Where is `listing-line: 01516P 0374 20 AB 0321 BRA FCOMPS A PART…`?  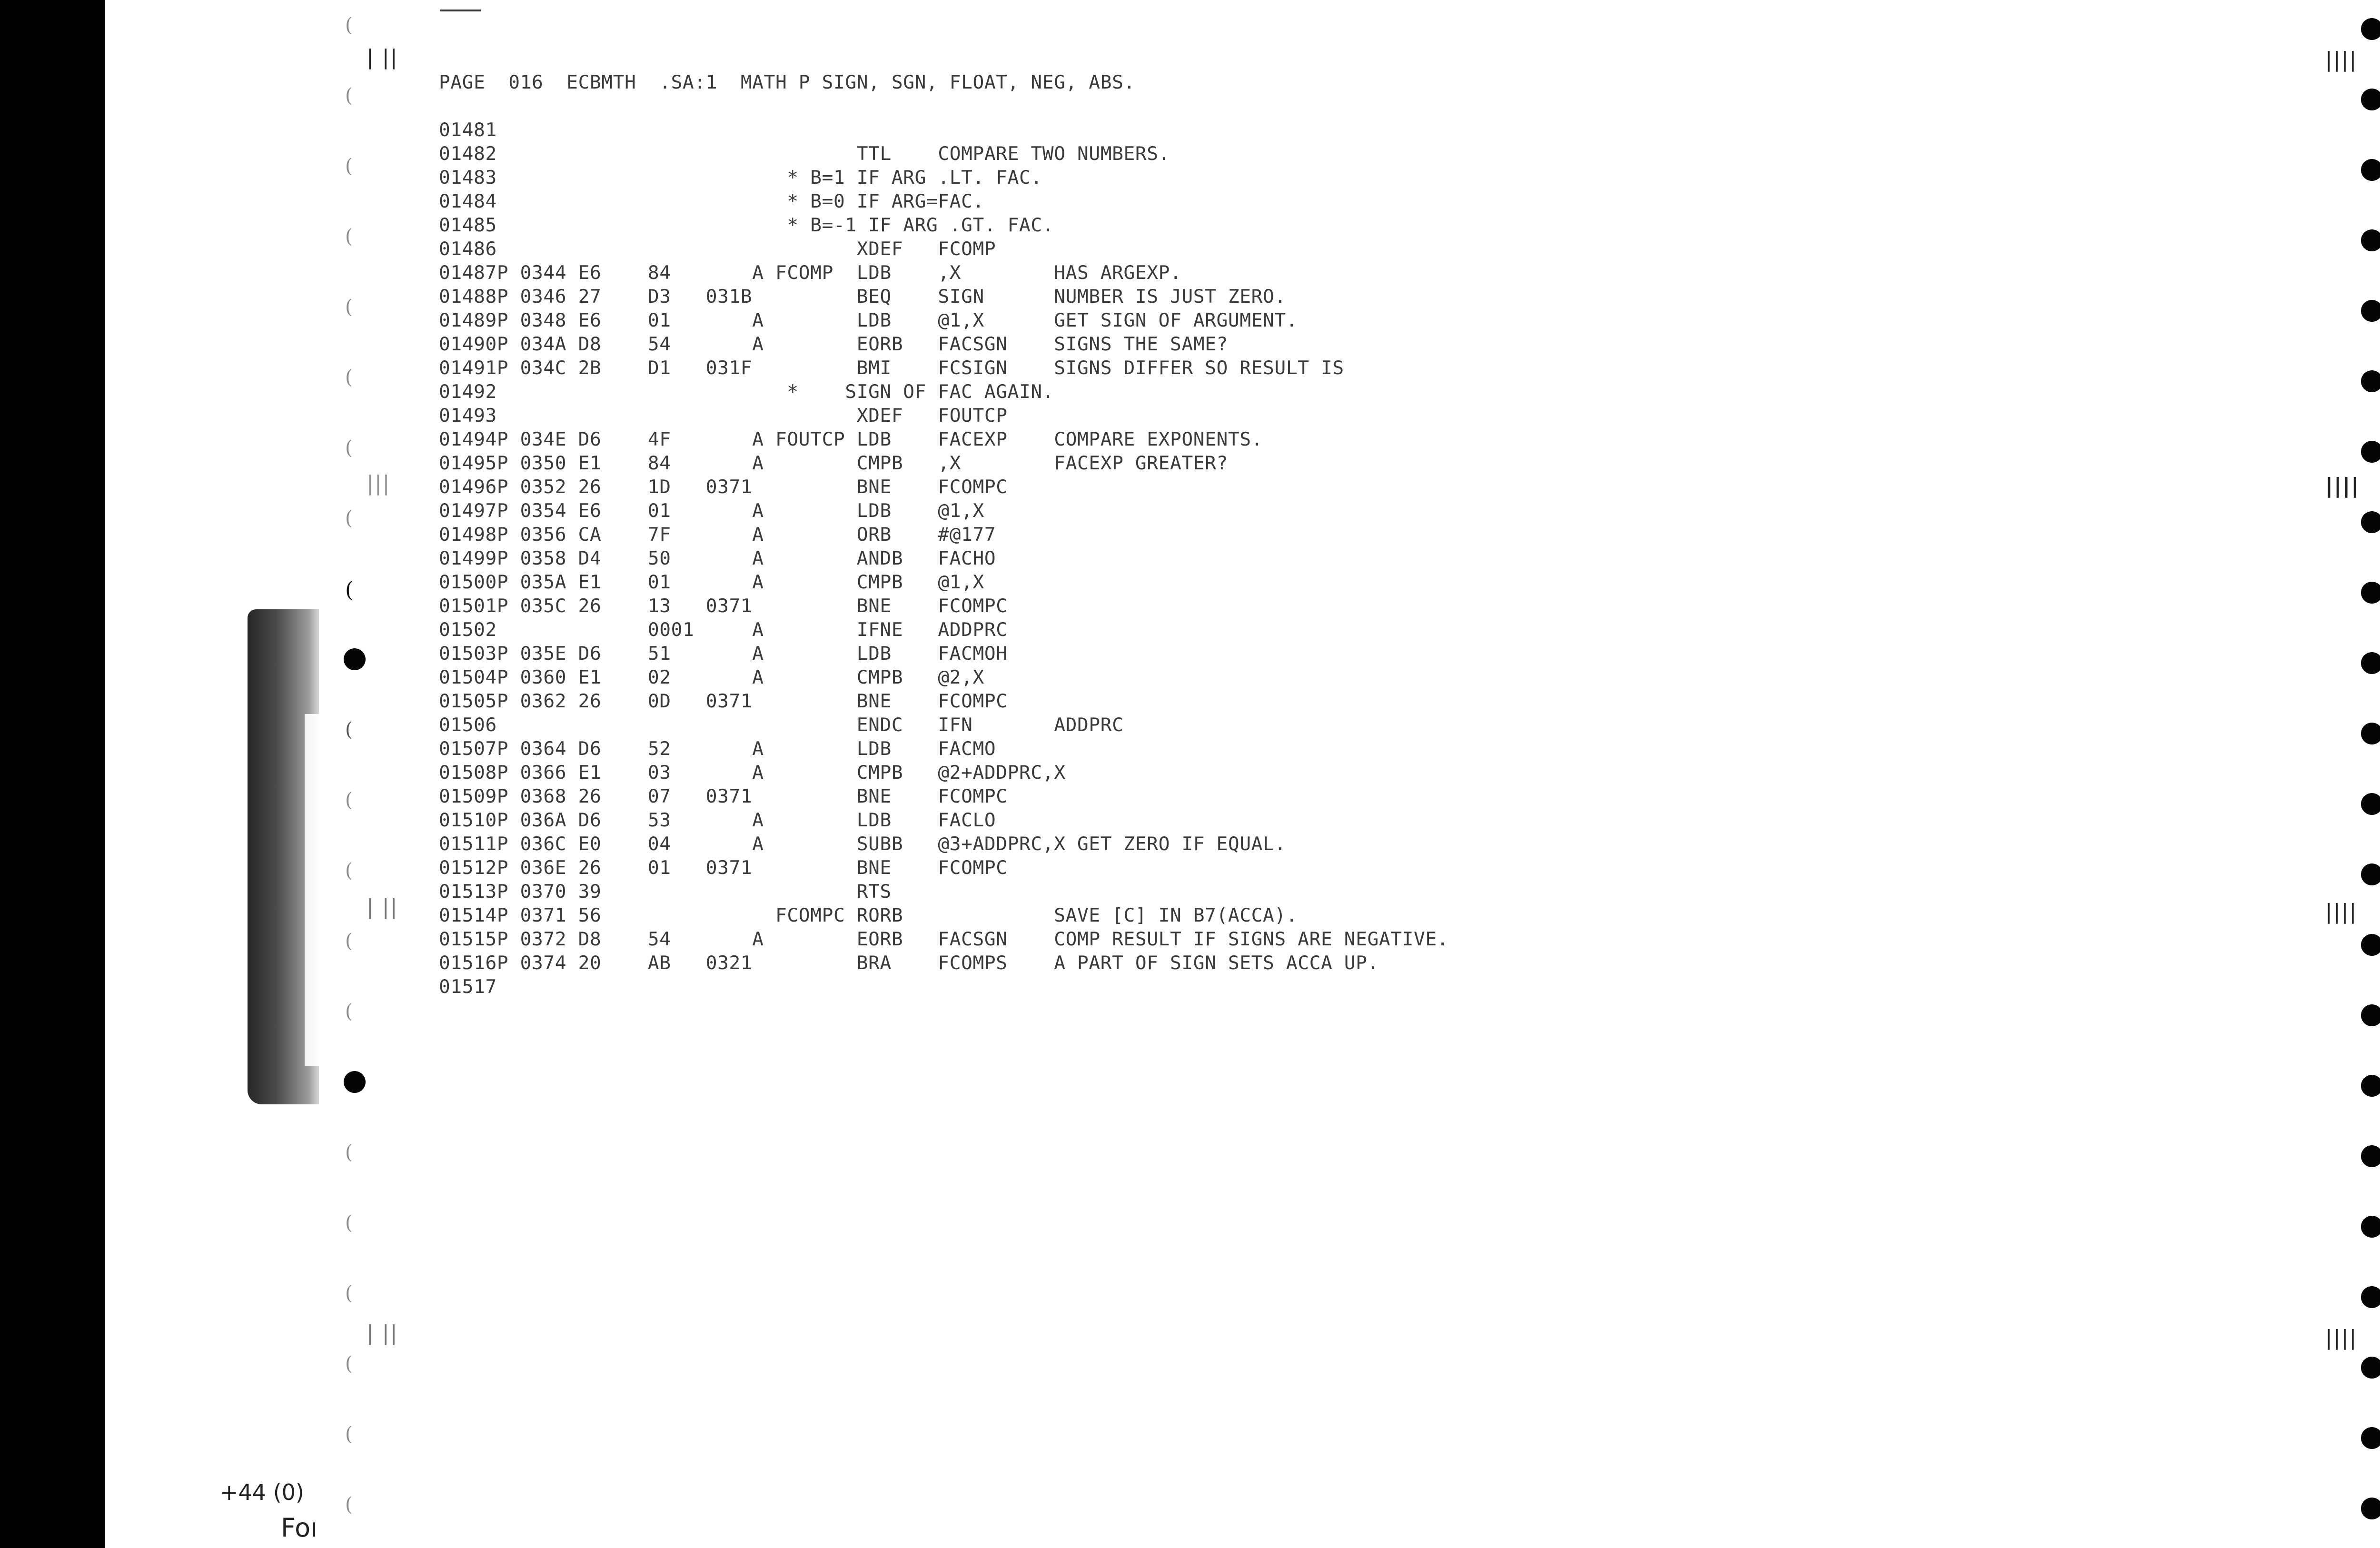 listing-line: 01516P 0374 20 AB 0321 BRA FCOMPS A PART… is located at coordinates (909, 963).